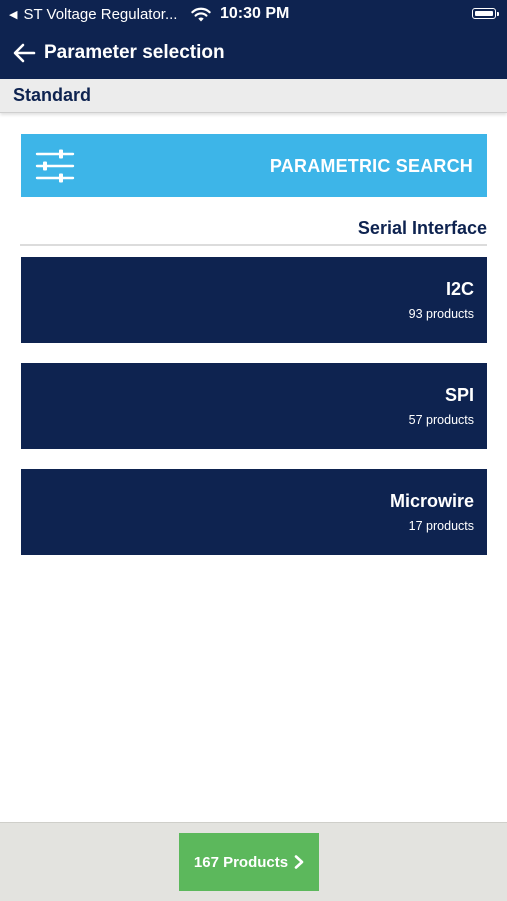 Image resolution: width=507 pixels, height=901 pixels. What do you see at coordinates (254, 165) in the screenshot?
I see `parametric-search-button: PARAMETRIC SEARCH` at bounding box center [254, 165].